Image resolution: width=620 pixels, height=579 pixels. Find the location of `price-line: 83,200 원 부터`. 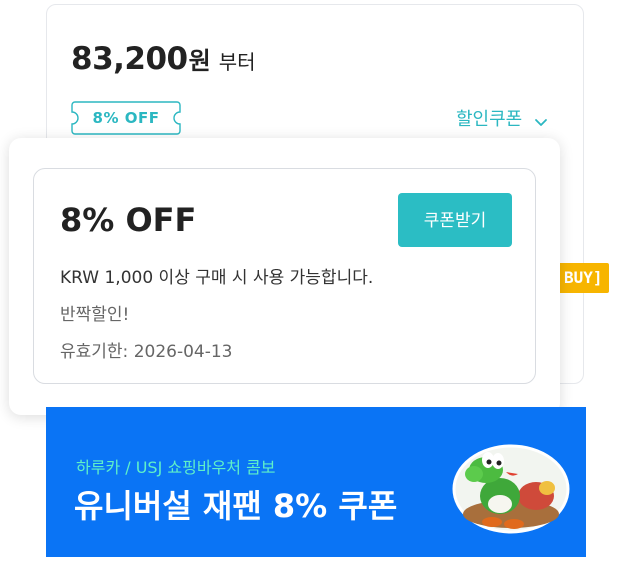

price-line: 83,200 원 부터 is located at coordinates (163, 59).